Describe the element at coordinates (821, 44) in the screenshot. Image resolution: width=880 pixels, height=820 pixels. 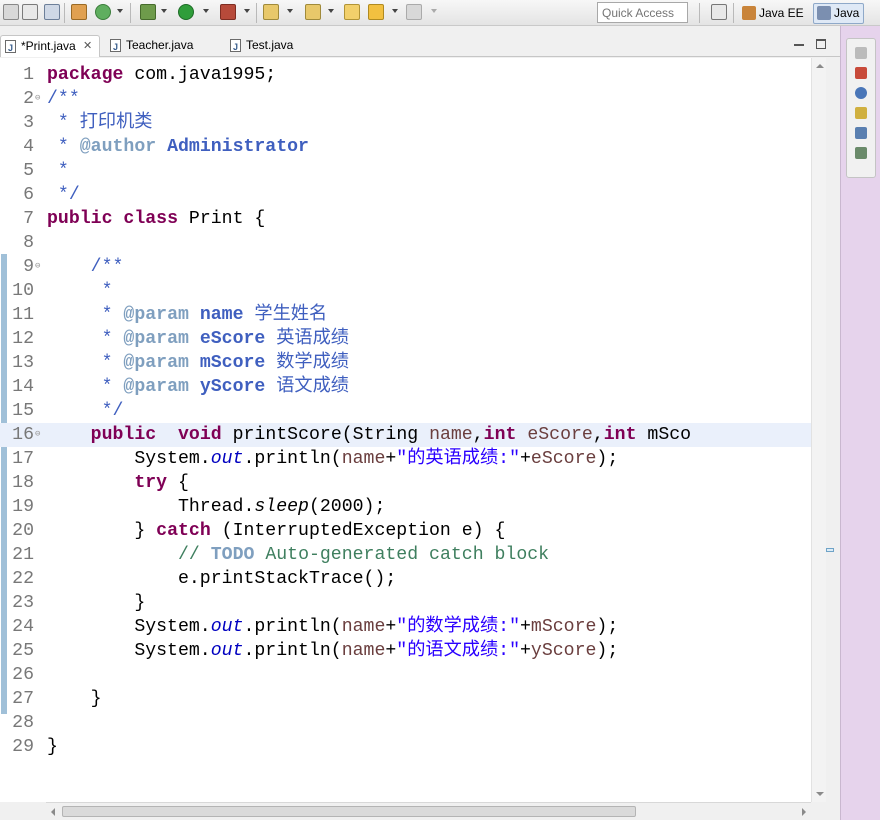
I see `maximize-icon` at that location.